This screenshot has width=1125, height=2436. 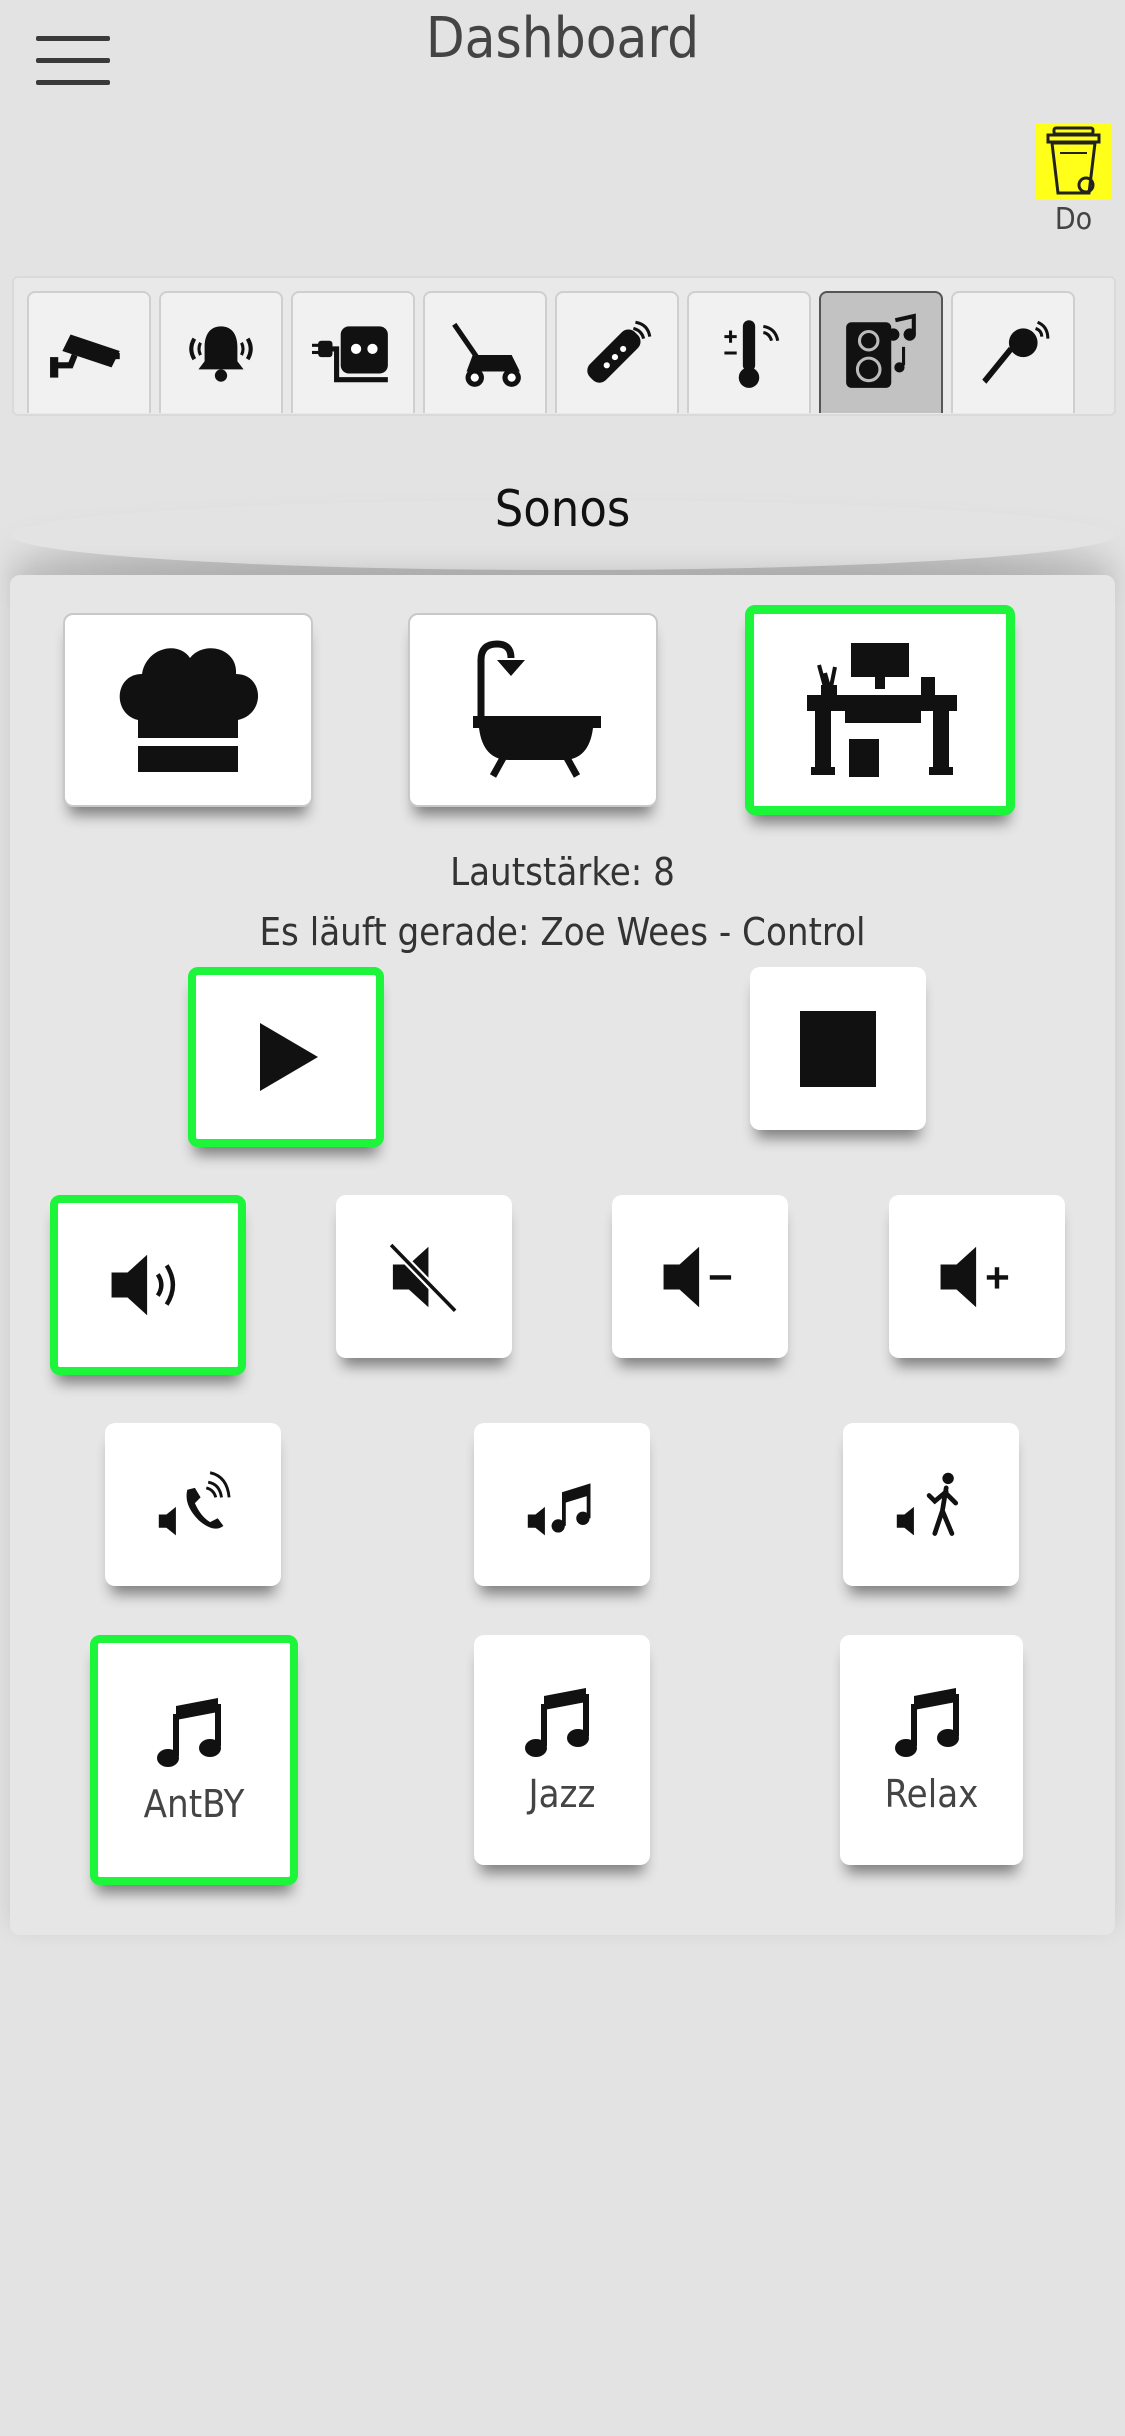 I want to click on tab-alarm, so click(x=221, y=352).